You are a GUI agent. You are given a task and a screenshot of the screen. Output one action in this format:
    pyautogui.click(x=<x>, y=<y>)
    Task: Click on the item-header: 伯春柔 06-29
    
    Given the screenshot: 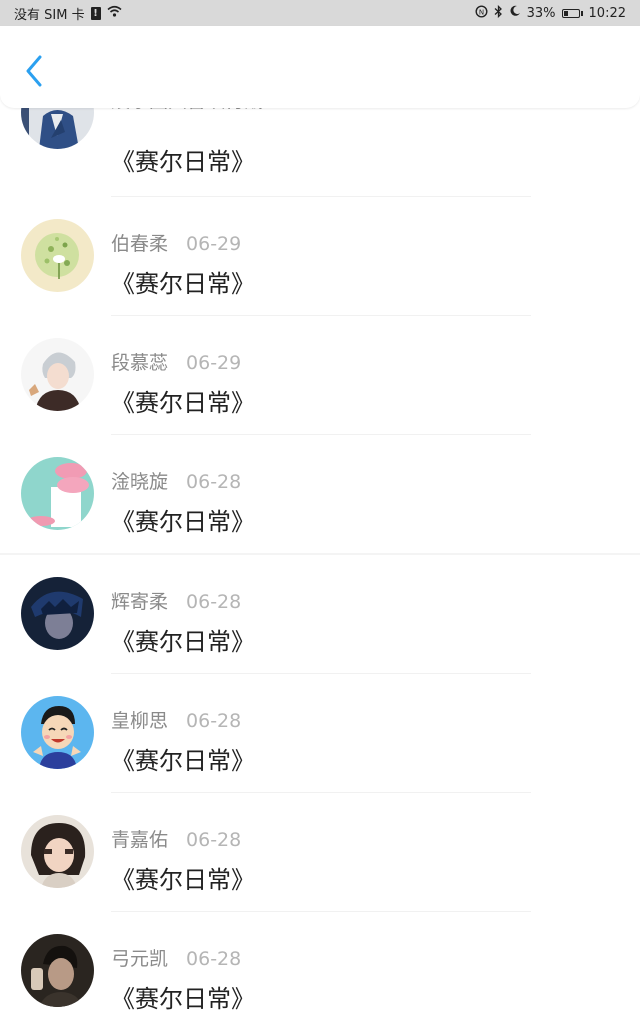 What is the action you would take?
    pyautogui.click(x=176, y=242)
    